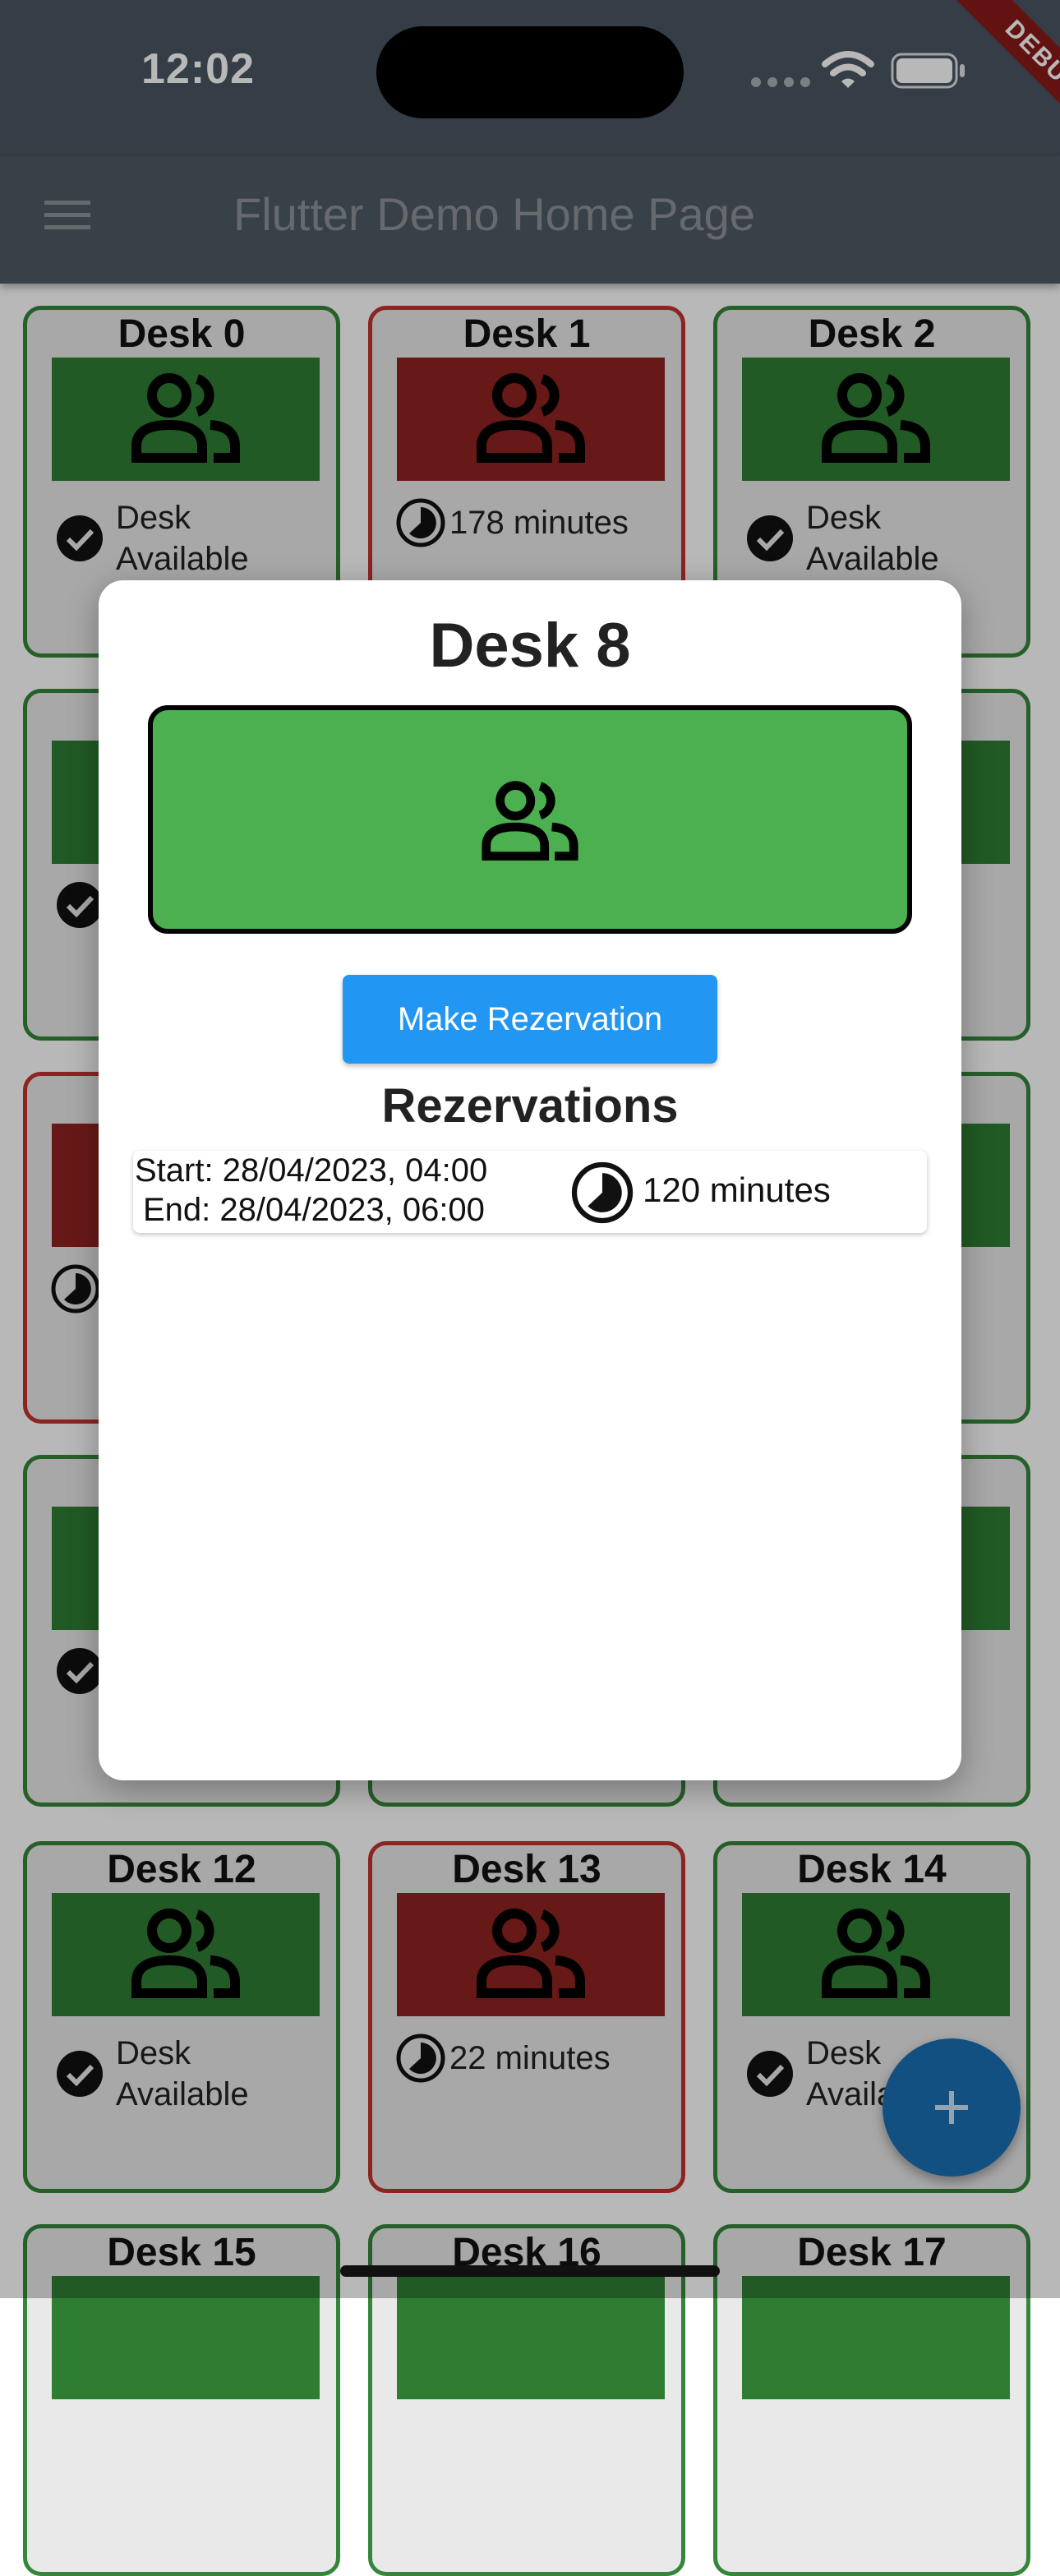 The height and width of the screenshot is (2576, 1060). I want to click on home-indicator, so click(530, 2271).